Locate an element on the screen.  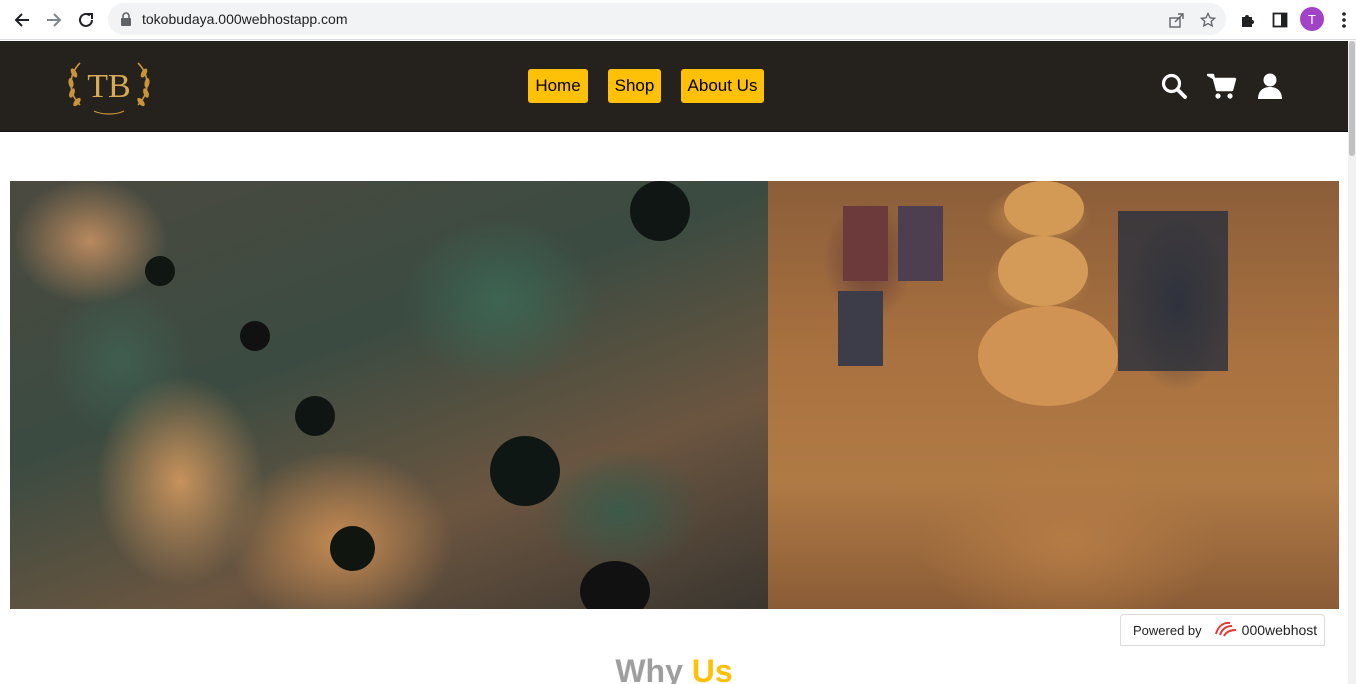
back-arrow-icon is located at coordinates (22, 20).